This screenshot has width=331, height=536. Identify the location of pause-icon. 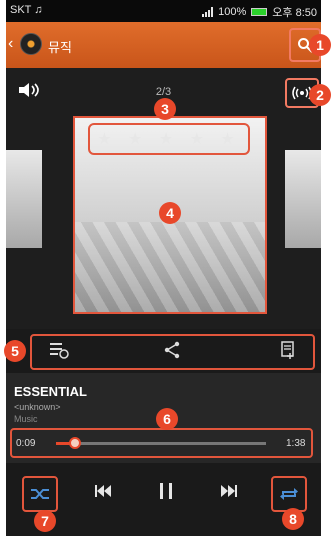
(166, 491).